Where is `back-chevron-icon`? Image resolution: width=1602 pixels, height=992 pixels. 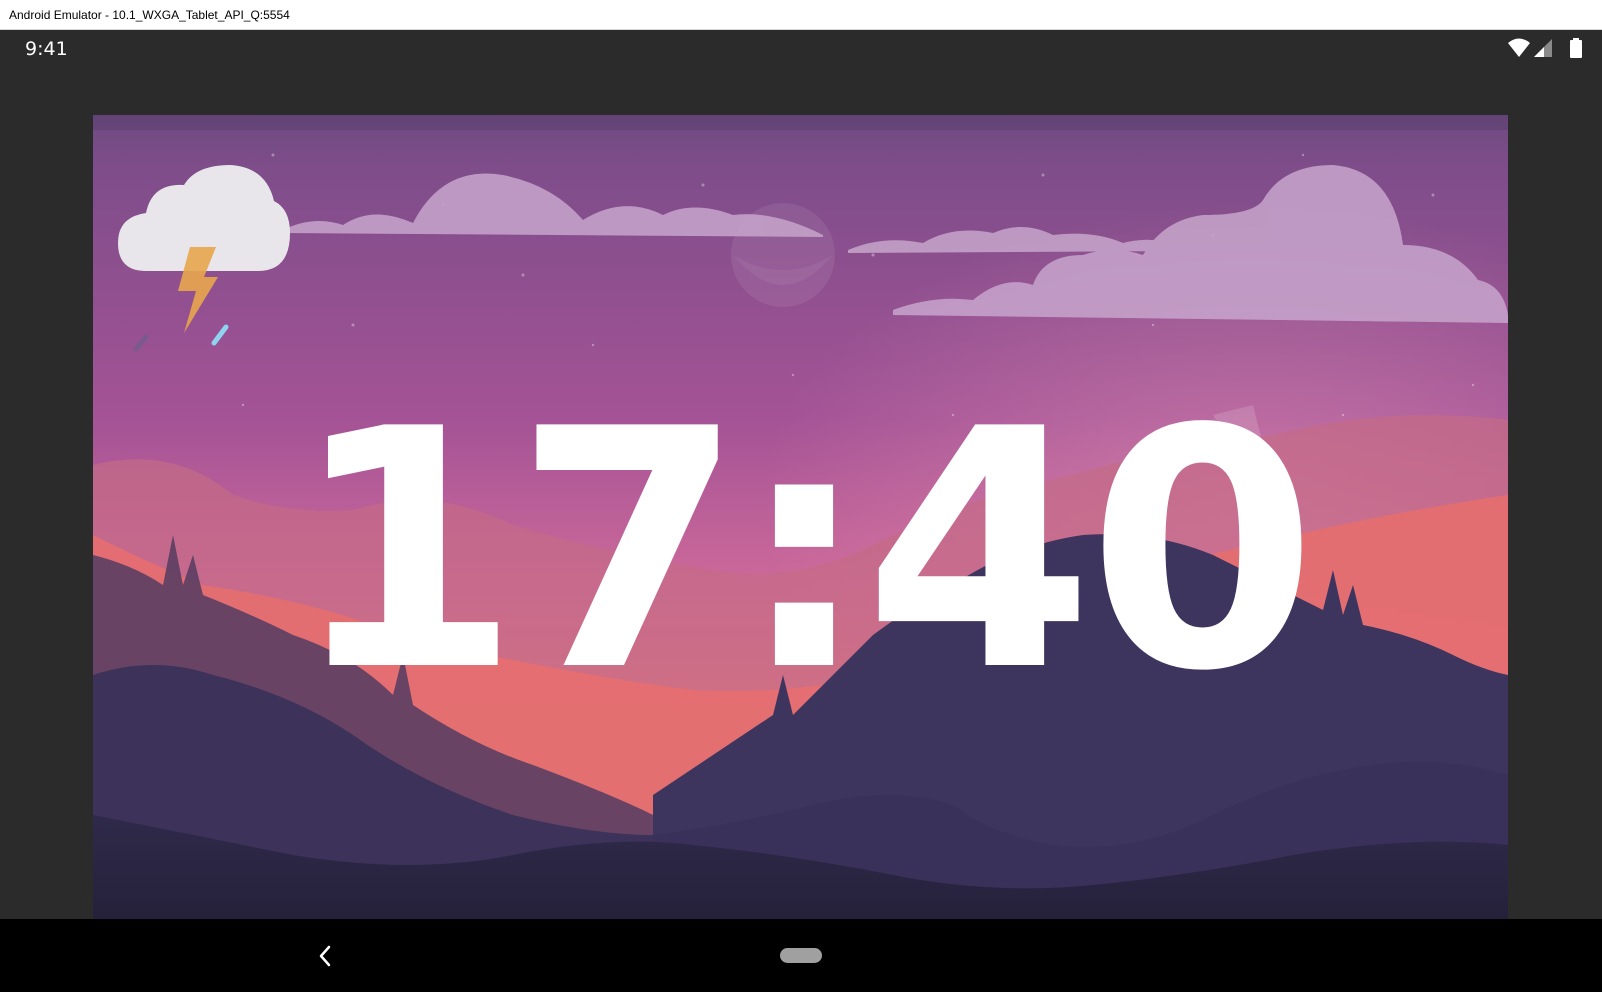 back-chevron-icon is located at coordinates (325, 956).